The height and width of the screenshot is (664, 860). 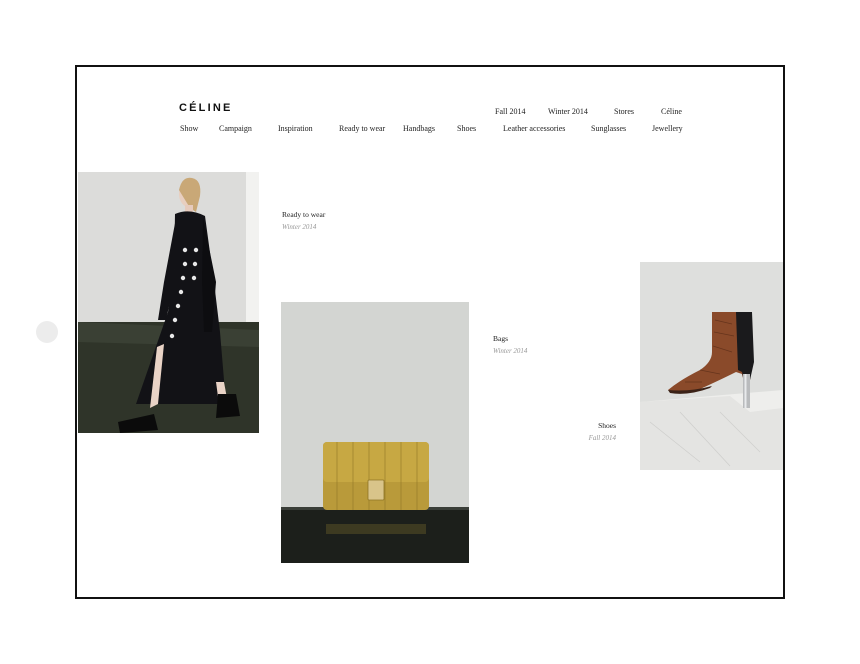 I want to click on ready-to-wear-season: Winter 2014, so click(x=299, y=227).